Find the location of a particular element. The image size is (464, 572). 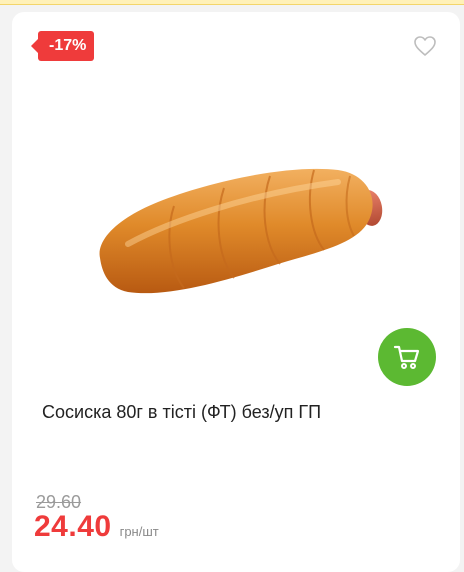

add-to-cart-button is located at coordinates (407, 357).